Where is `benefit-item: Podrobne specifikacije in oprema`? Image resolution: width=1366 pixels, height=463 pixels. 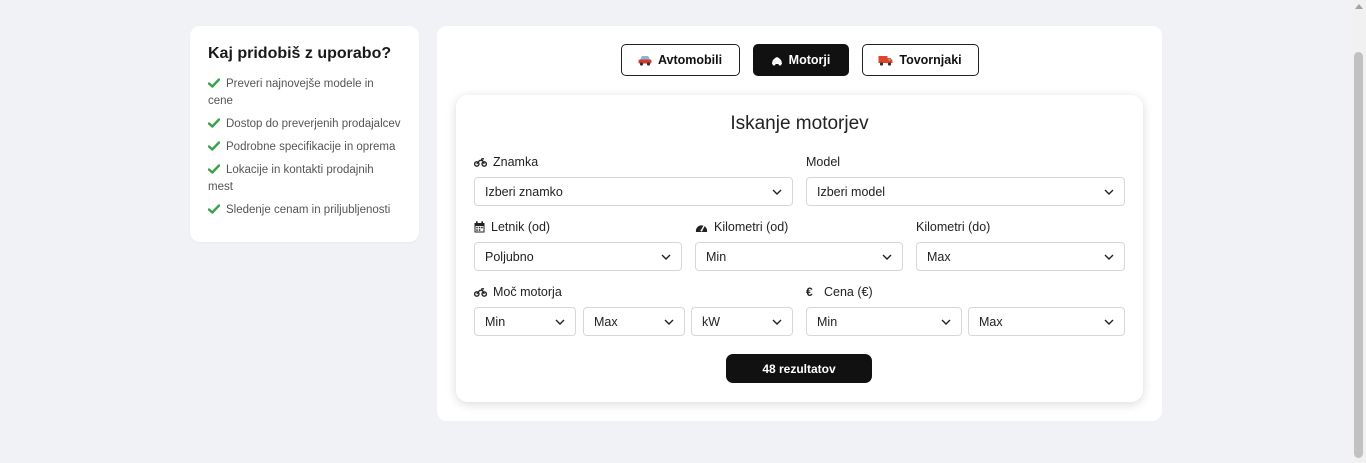
benefit-item: Podrobne specifikacije in oprema is located at coordinates (304, 147).